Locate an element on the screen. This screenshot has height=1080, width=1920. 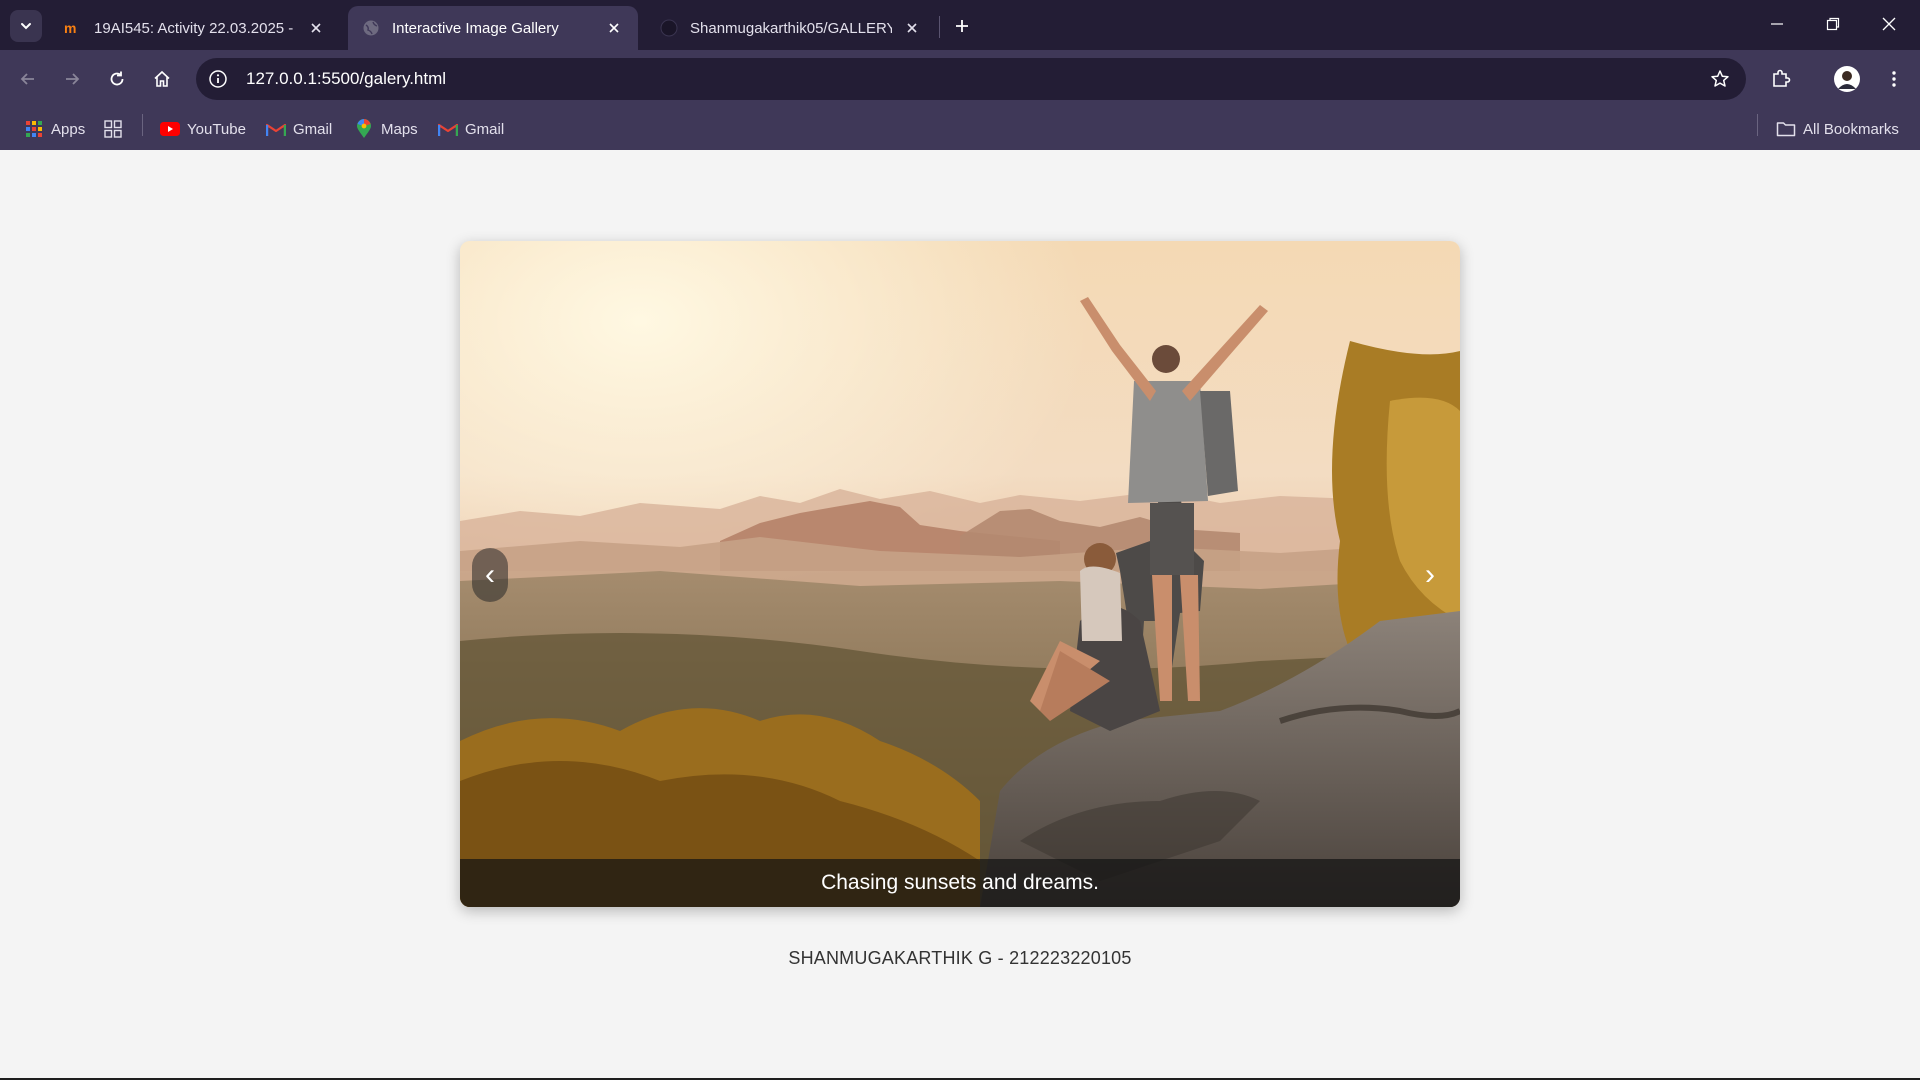
bookmark-gmail: Gmail is located at coordinates (299, 129).